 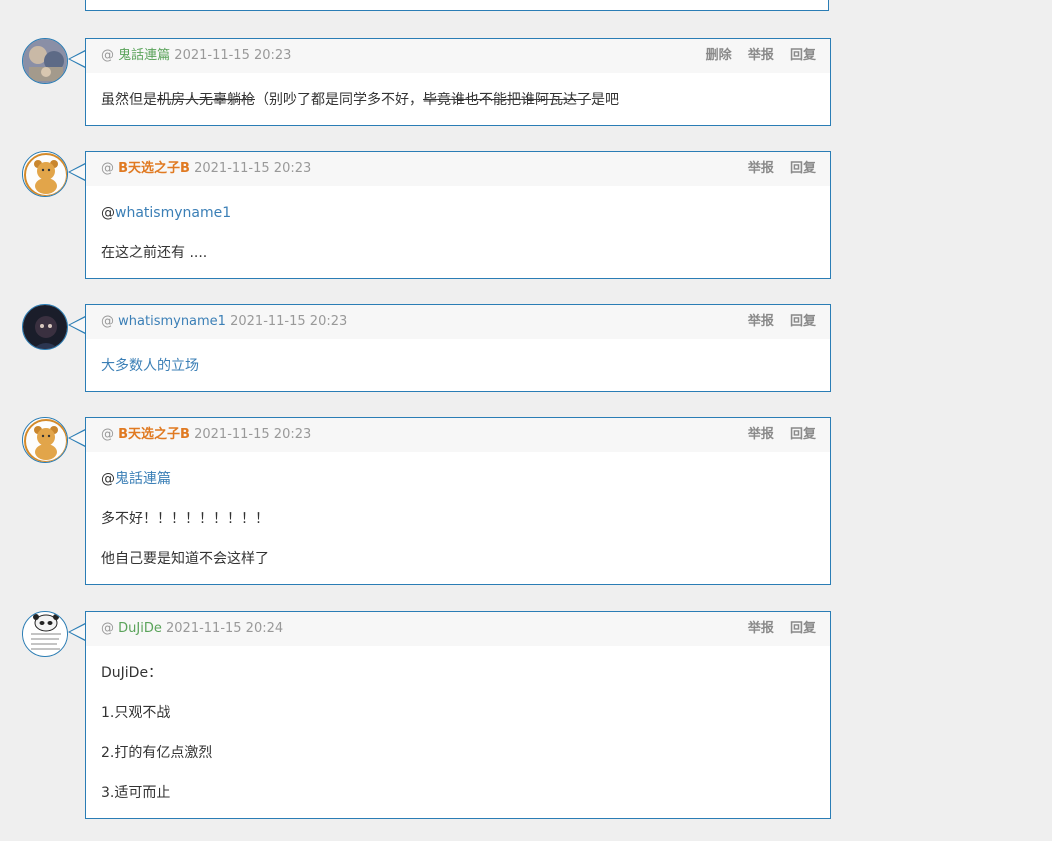 I want to click on comment-text: 1.只观不战, so click(x=136, y=713).